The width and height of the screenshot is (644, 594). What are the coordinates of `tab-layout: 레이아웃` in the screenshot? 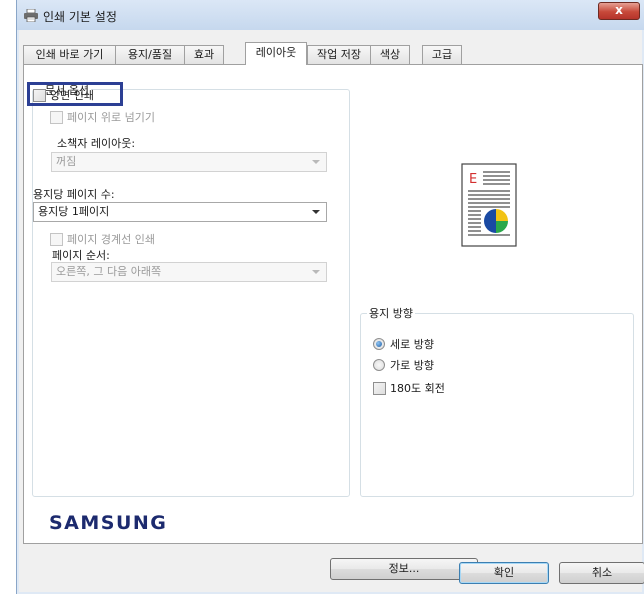 It's located at (276, 53).